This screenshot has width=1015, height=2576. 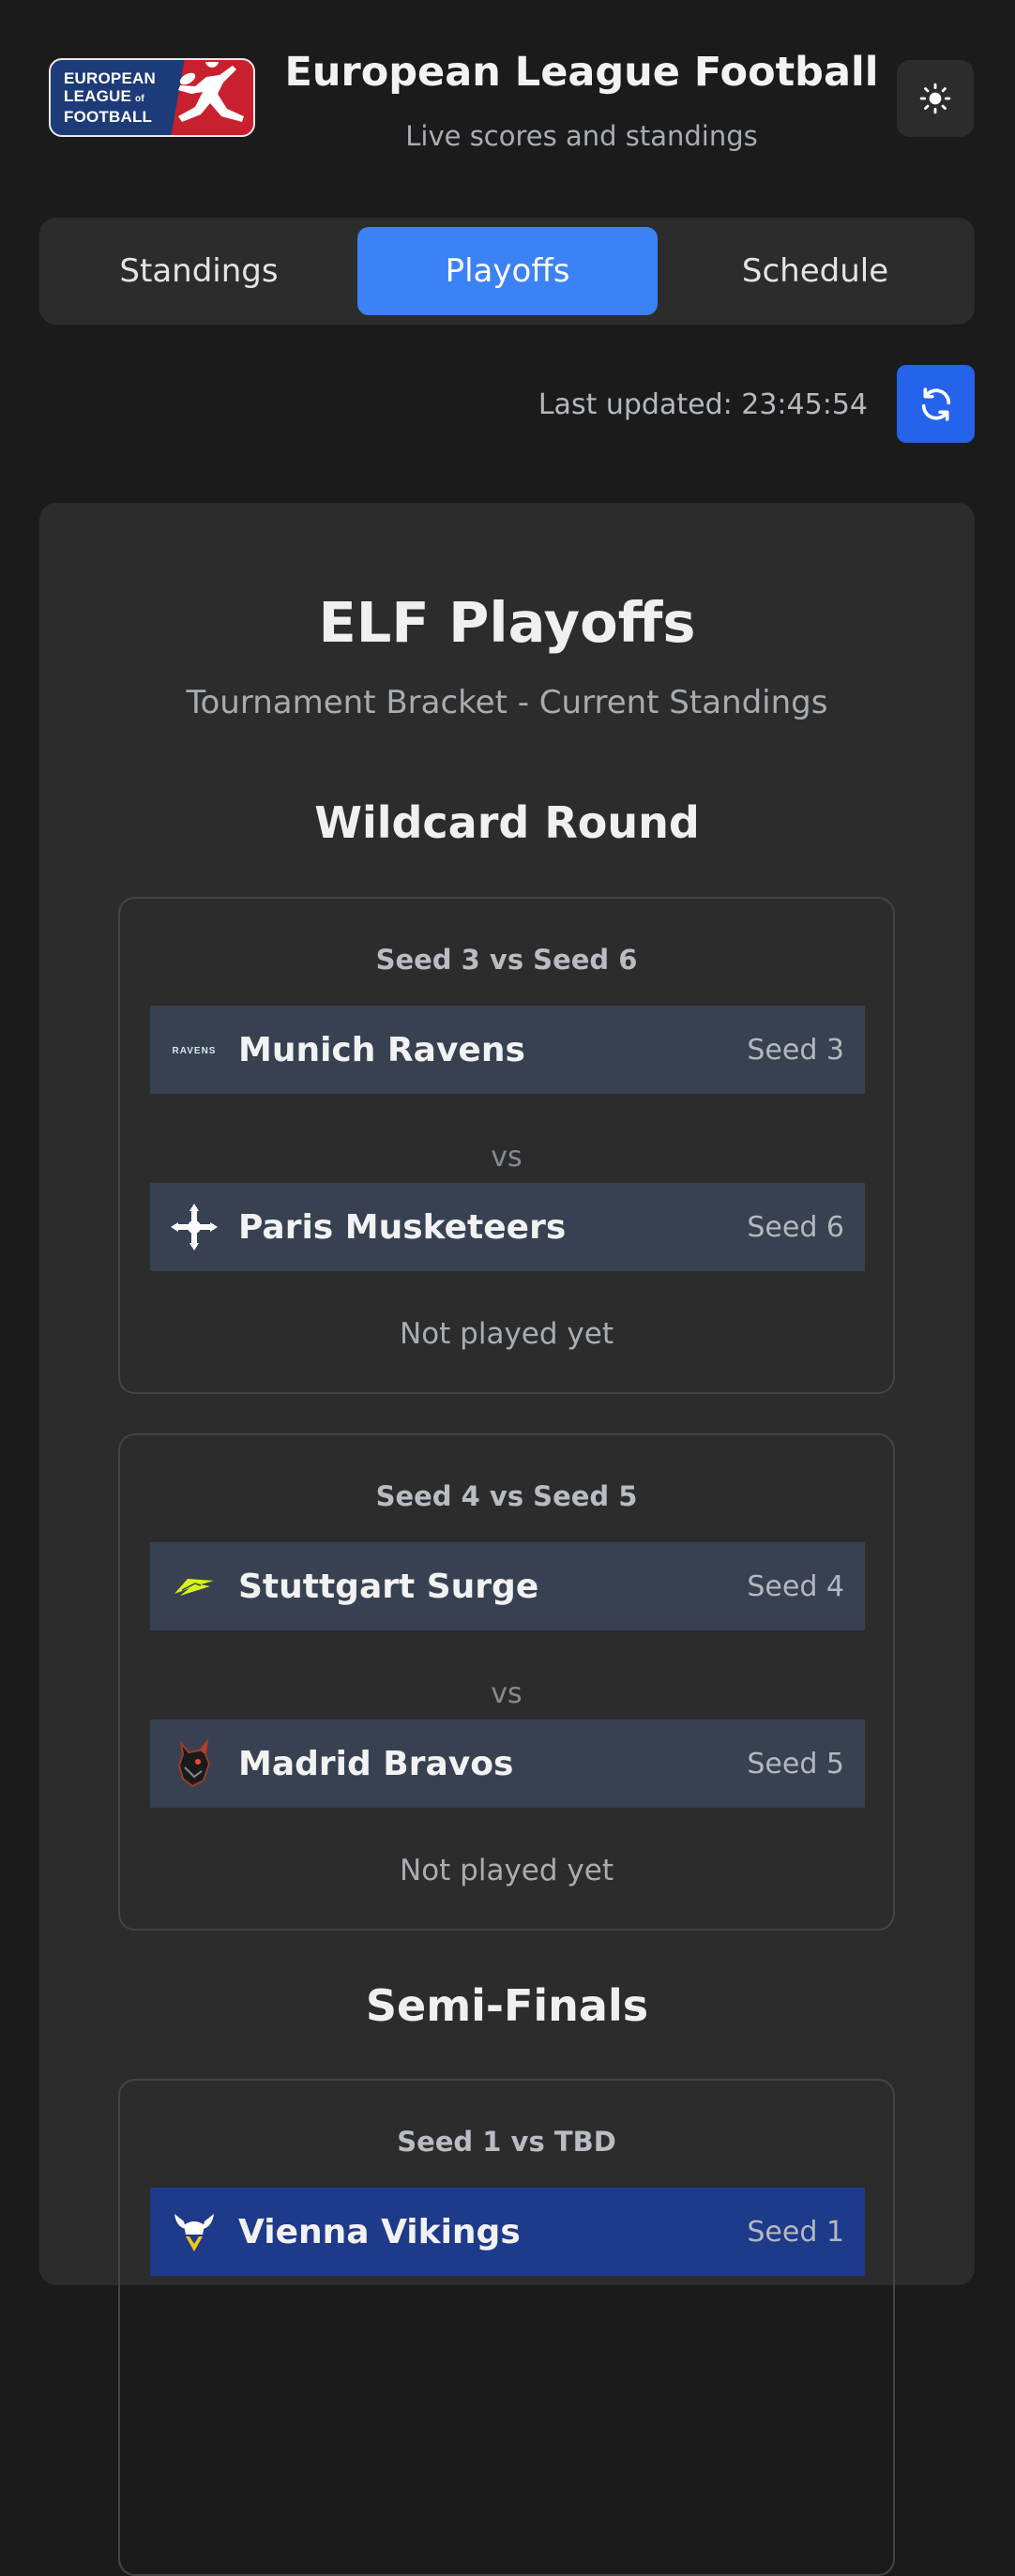 I want to click on team-seed: Seed 3, so click(x=795, y=1050).